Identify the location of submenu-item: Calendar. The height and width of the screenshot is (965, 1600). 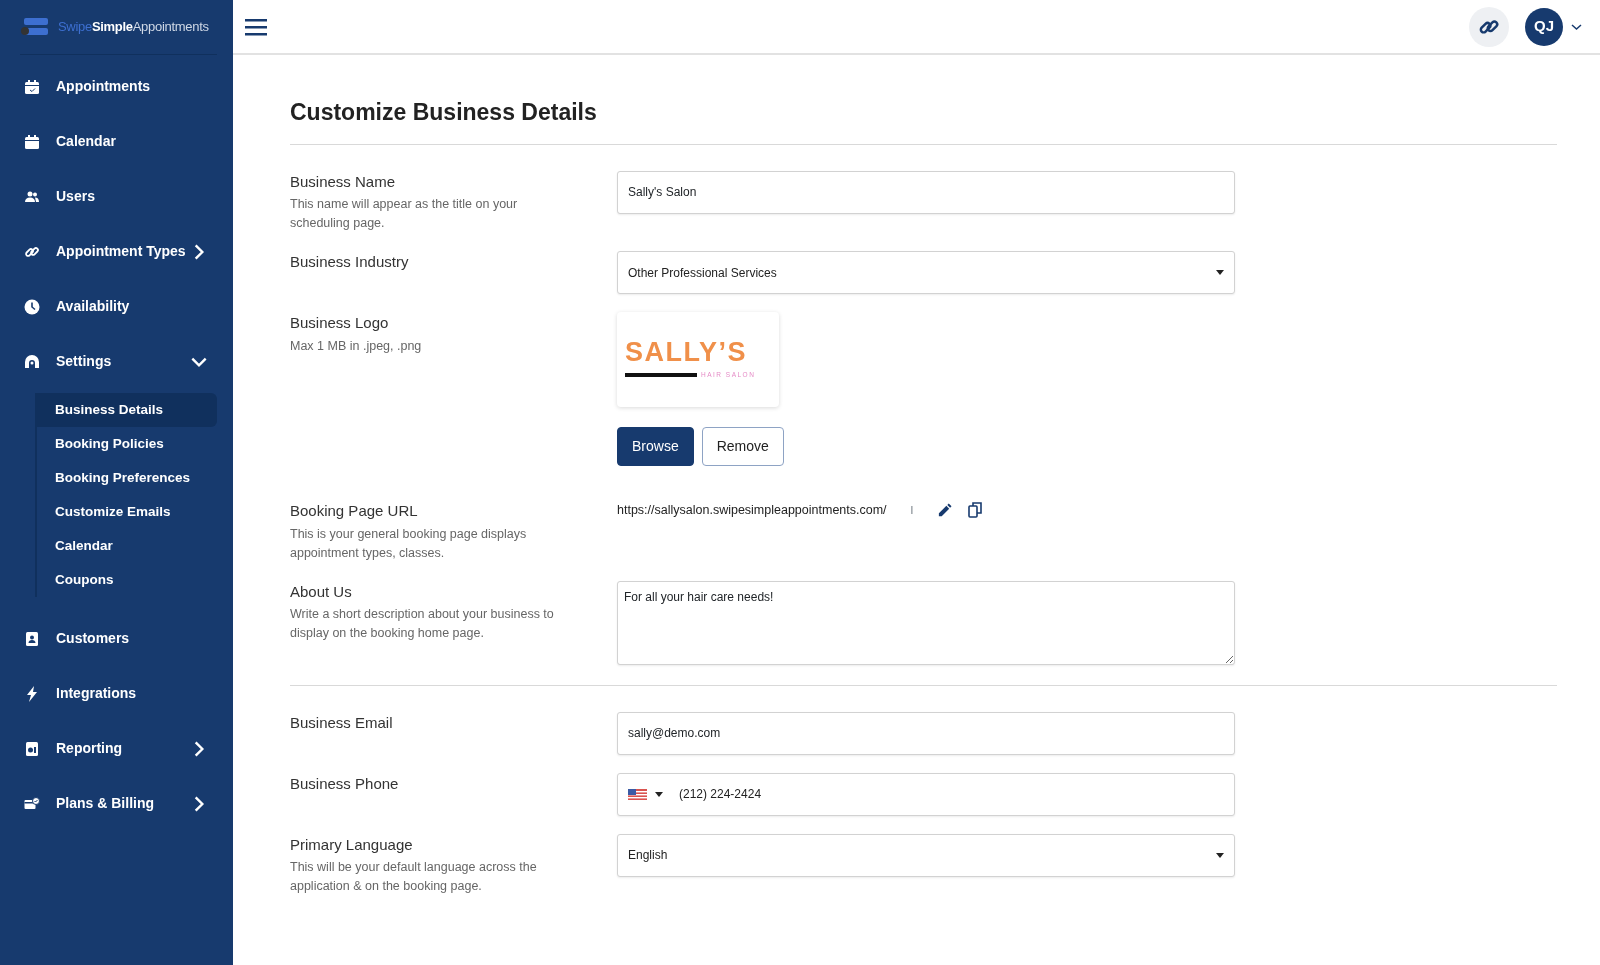
(127, 546).